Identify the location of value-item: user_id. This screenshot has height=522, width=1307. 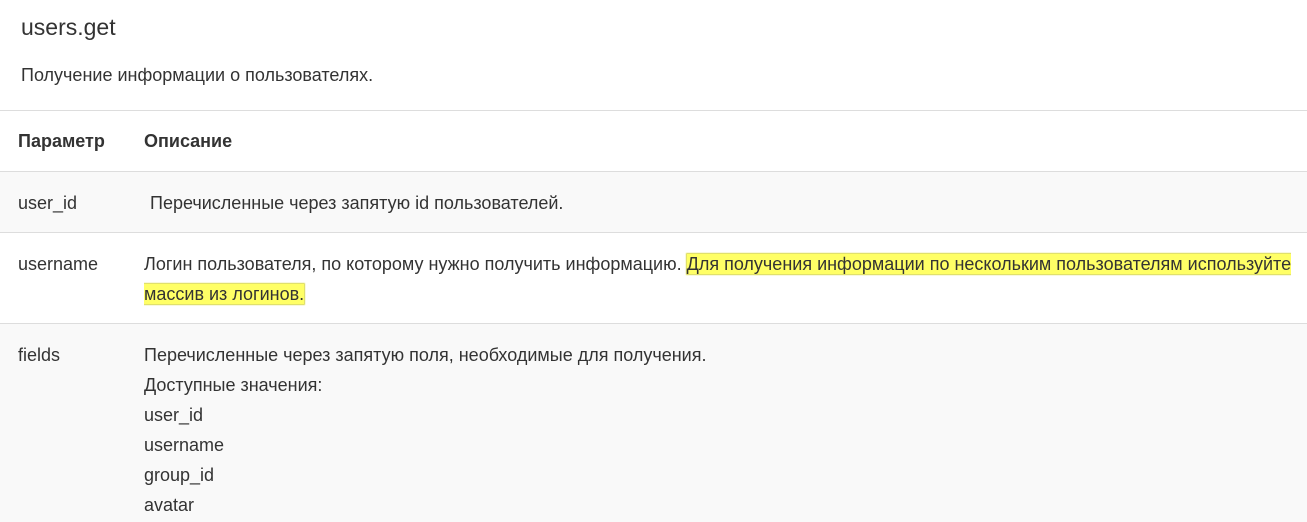
(174, 415).